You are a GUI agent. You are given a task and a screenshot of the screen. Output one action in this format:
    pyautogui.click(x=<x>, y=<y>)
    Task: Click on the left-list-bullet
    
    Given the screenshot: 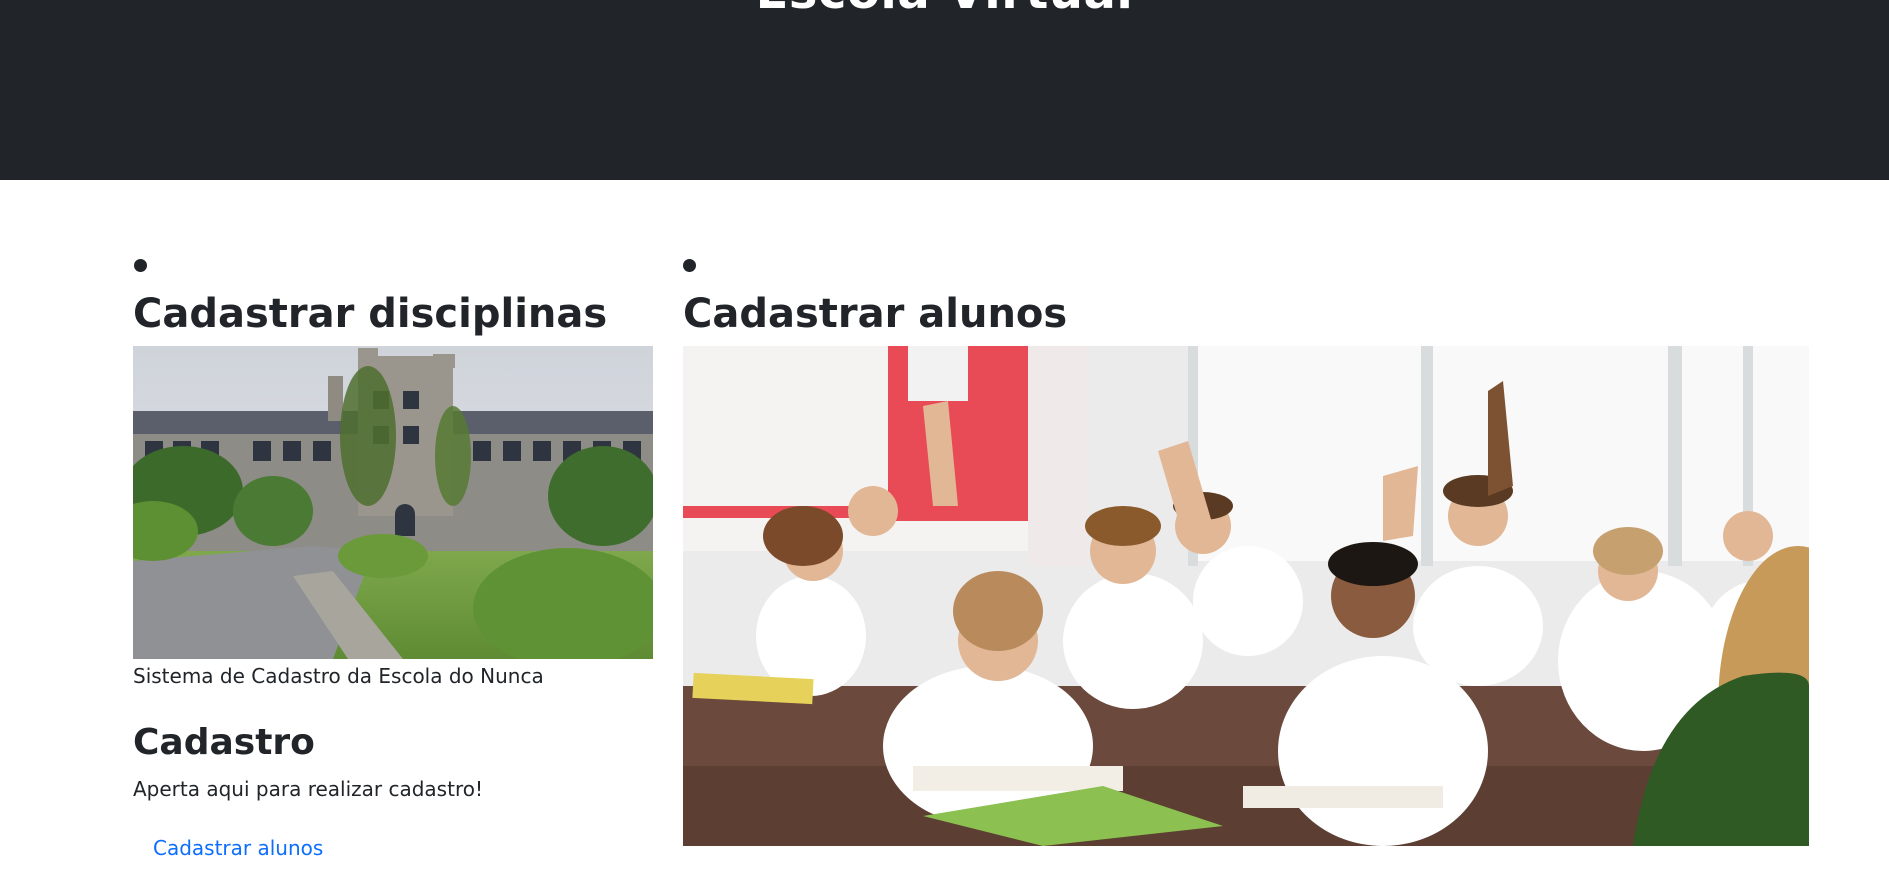 What is the action you would take?
    pyautogui.click(x=140, y=265)
    